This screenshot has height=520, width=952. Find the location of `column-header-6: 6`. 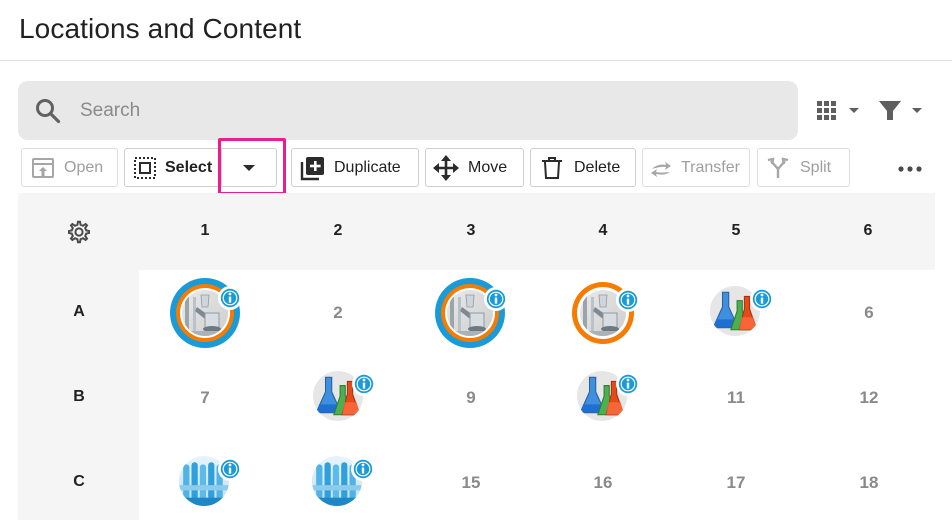

column-header-6: 6 is located at coordinates (868, 231).